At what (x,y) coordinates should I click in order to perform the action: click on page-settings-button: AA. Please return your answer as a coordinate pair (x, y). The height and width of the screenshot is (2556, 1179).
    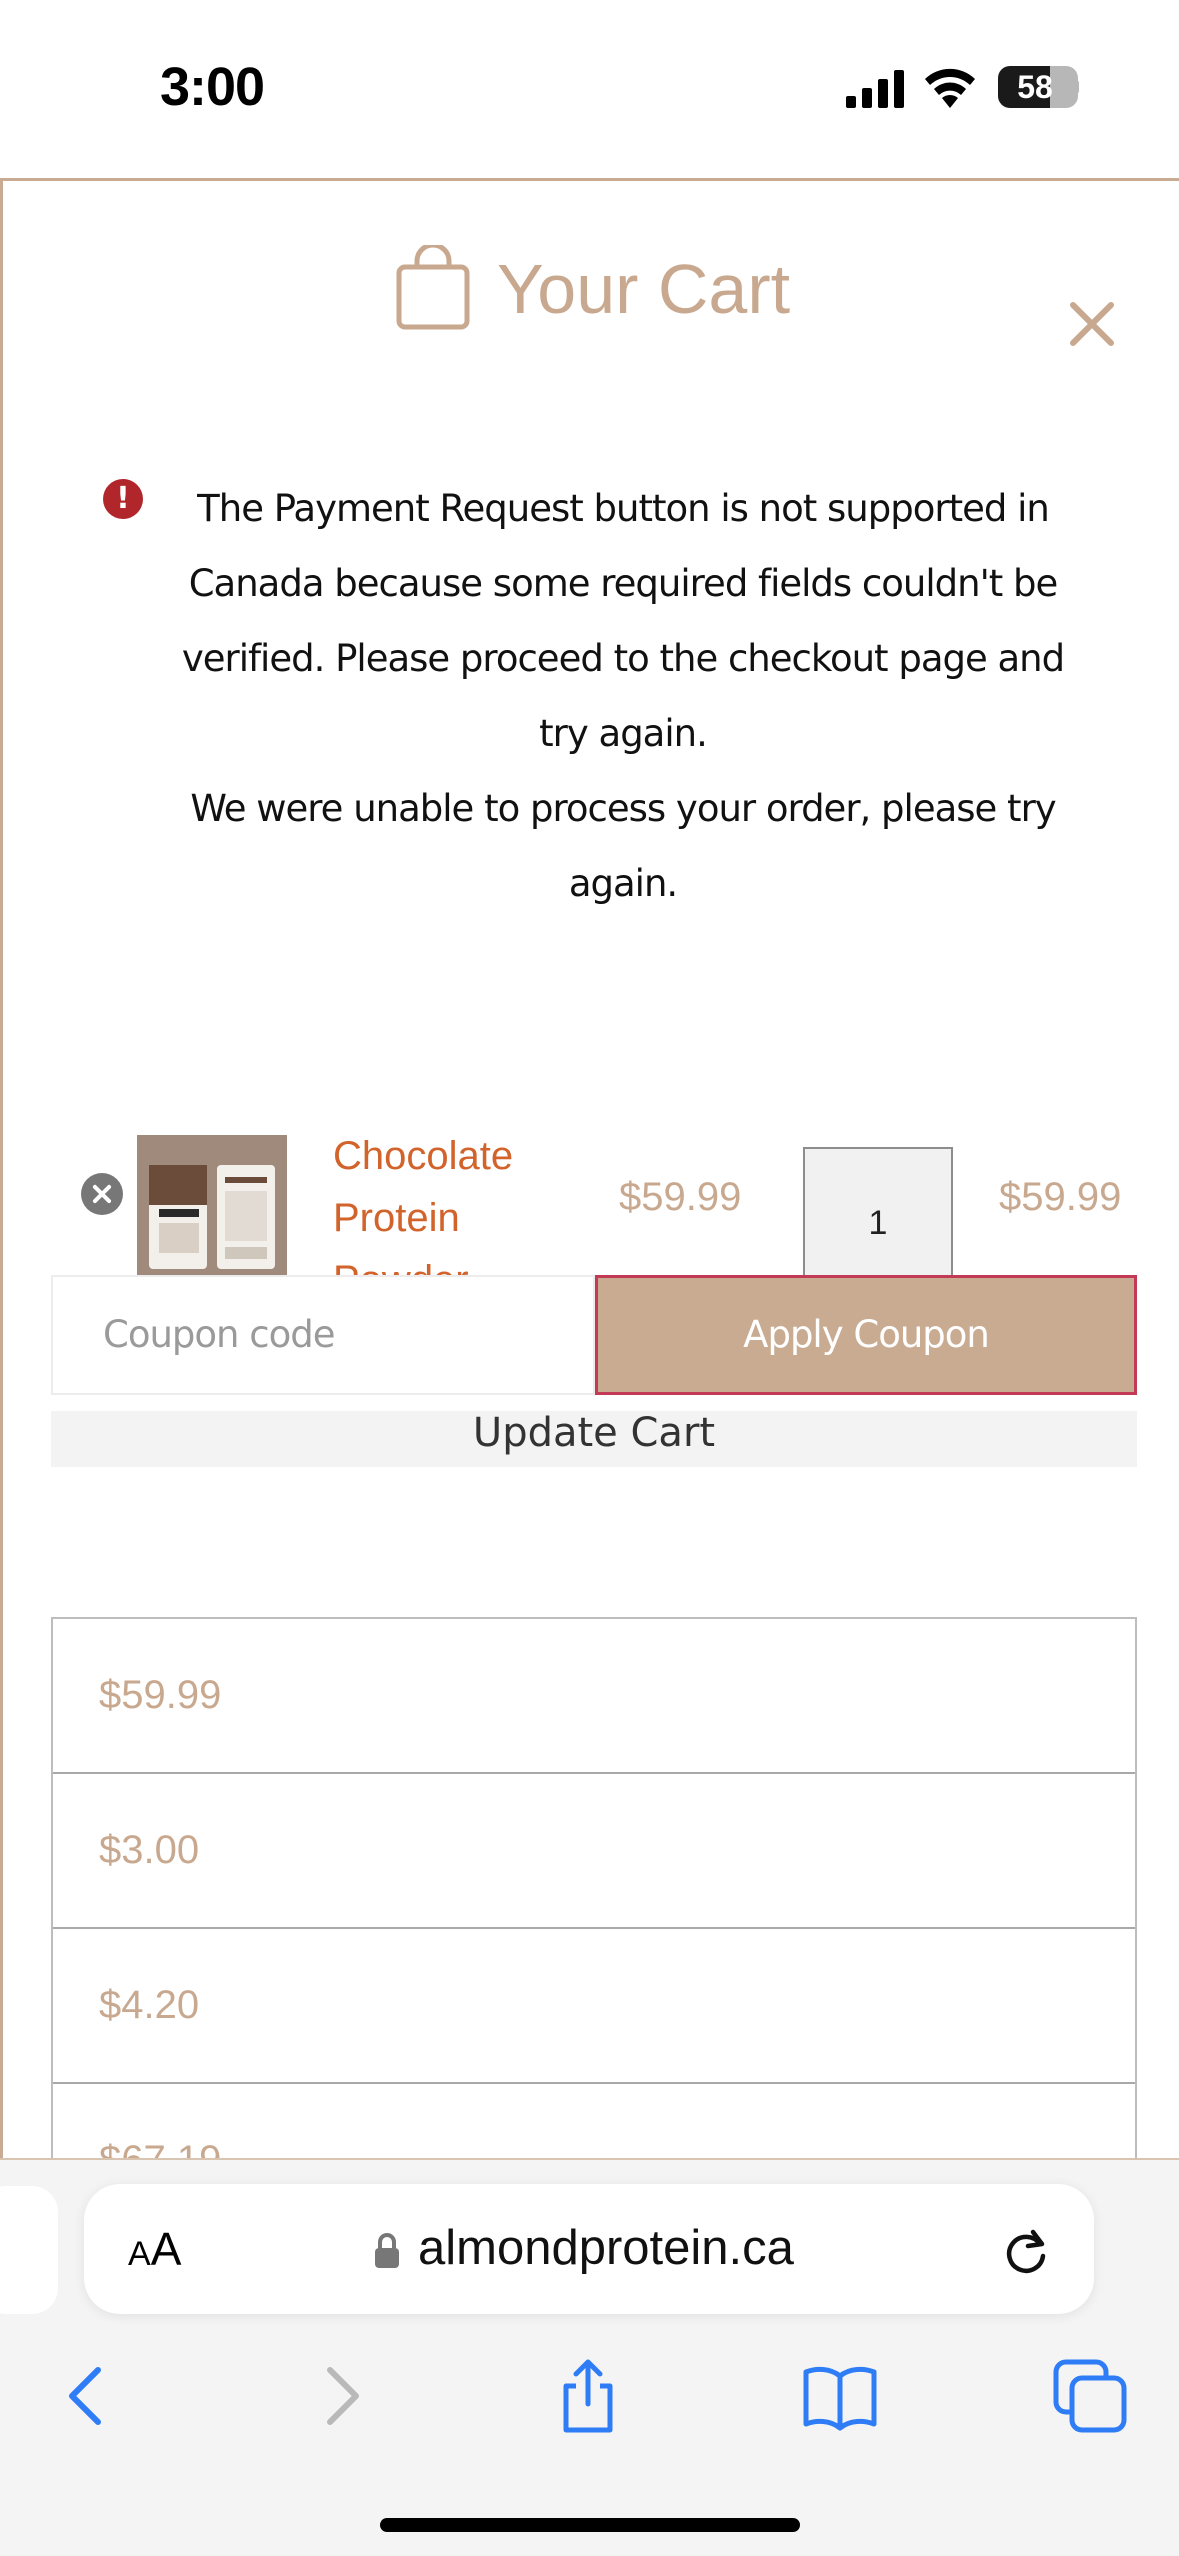
    Looking at the image, I should click on (154, 2249).